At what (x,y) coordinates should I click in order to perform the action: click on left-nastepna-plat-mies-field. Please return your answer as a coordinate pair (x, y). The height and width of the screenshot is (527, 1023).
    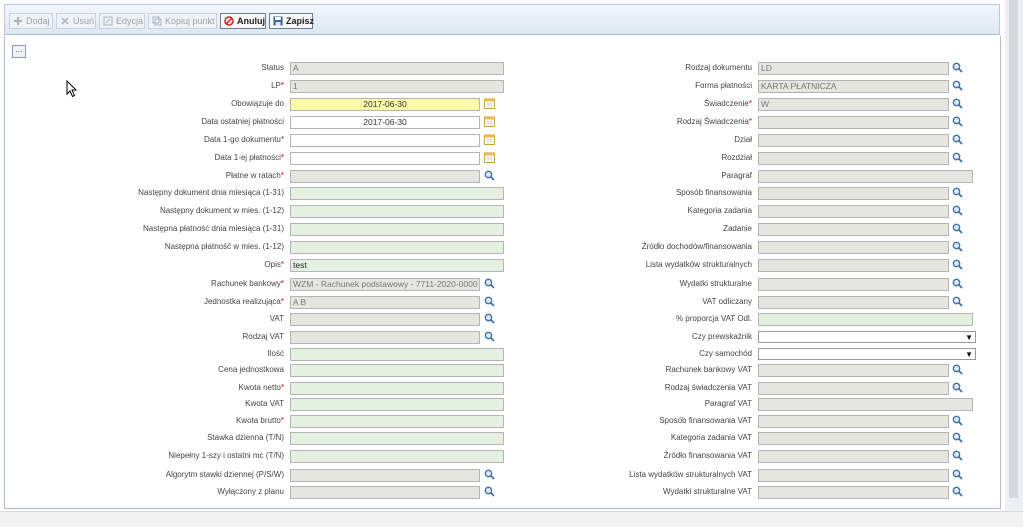
    Looking at the image, I should click on (397, 247).